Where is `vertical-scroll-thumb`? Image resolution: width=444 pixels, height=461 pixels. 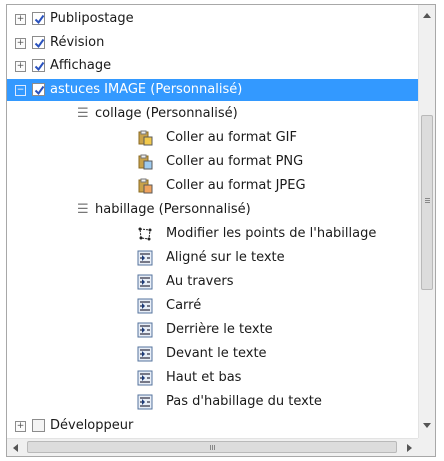
vertical-scroll-thumb is located at coordinates (427, 202).